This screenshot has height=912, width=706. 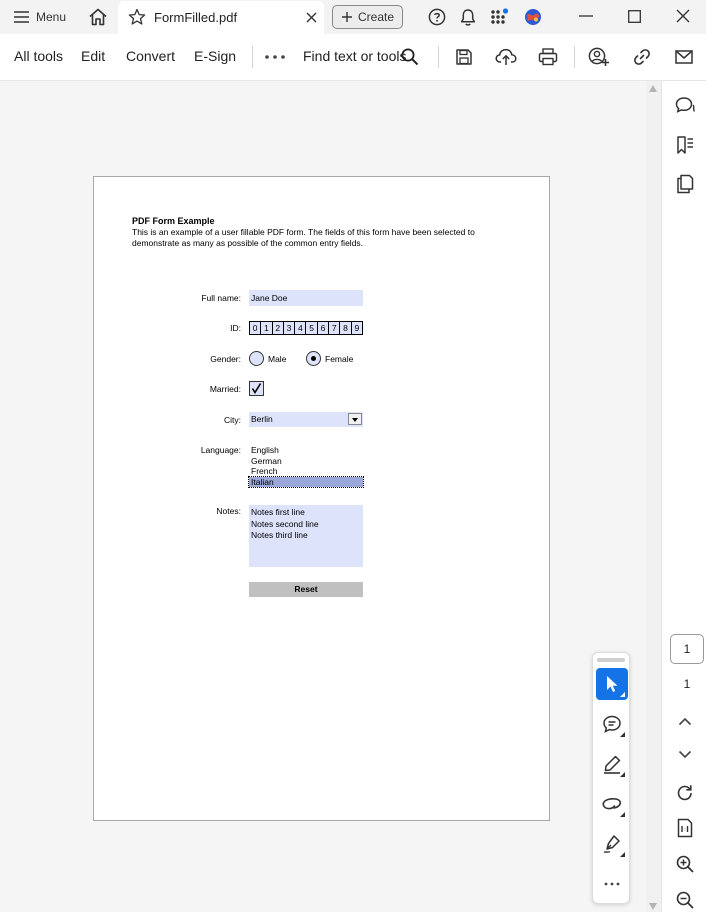 I want to click on zoom-out-icon, so click(x=685, y=900).